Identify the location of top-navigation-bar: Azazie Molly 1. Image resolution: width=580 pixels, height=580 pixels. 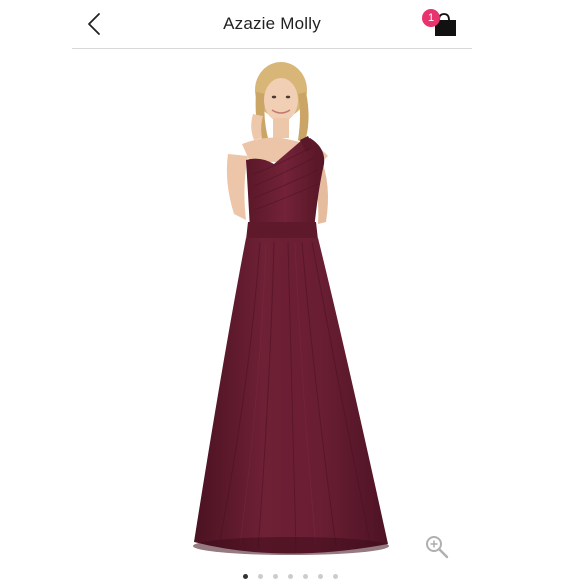
(272, 24).